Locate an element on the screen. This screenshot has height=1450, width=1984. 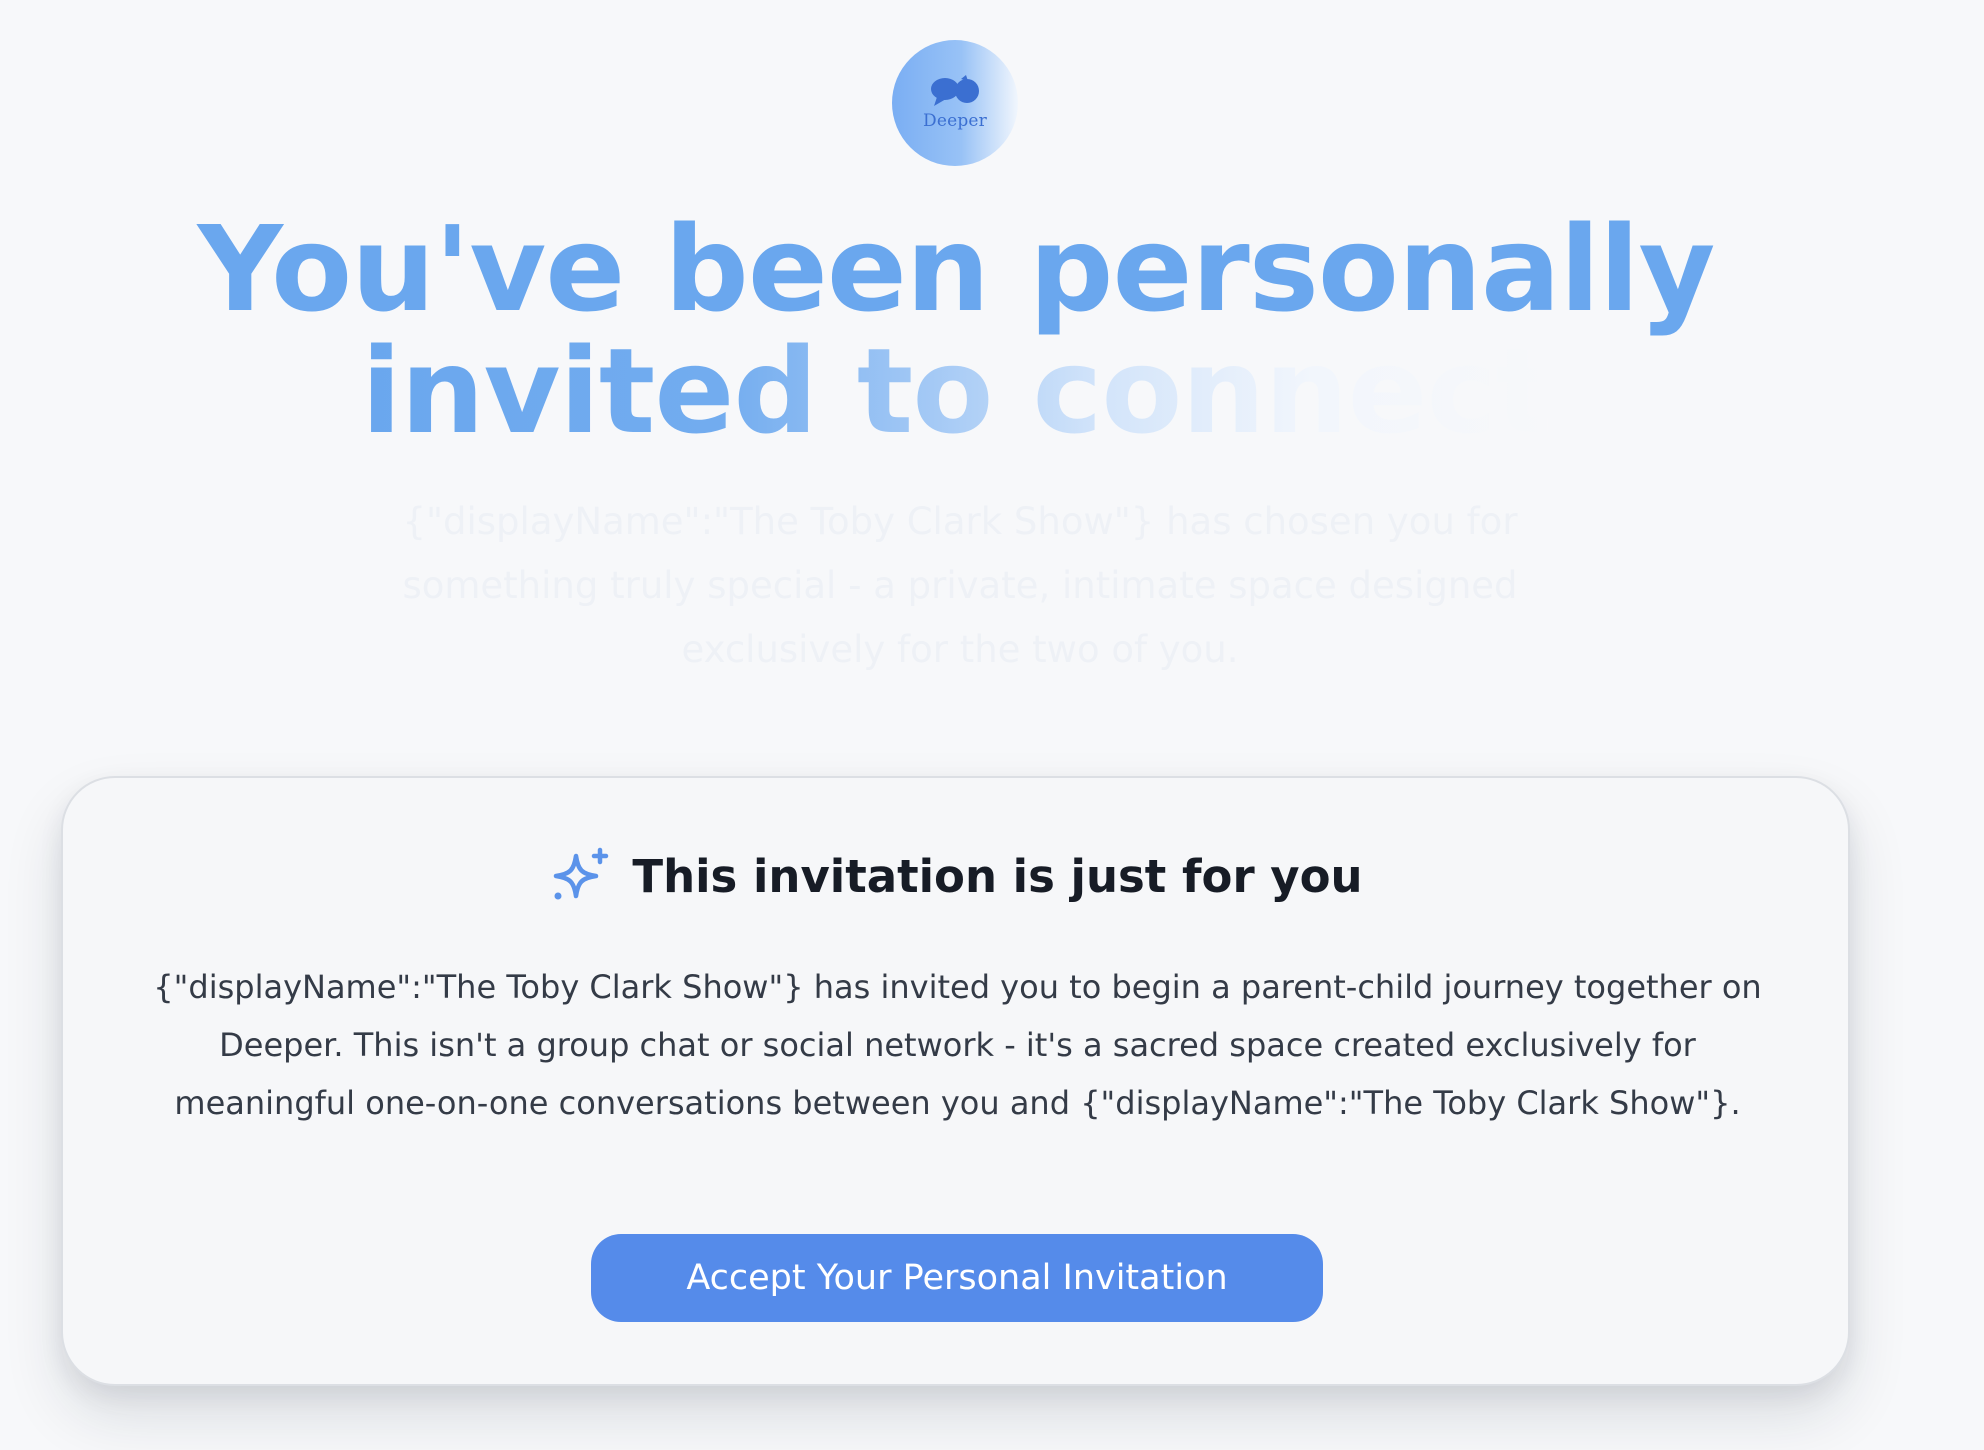
hero-title-line1: You've been personally is located at coordinates (956, 269).